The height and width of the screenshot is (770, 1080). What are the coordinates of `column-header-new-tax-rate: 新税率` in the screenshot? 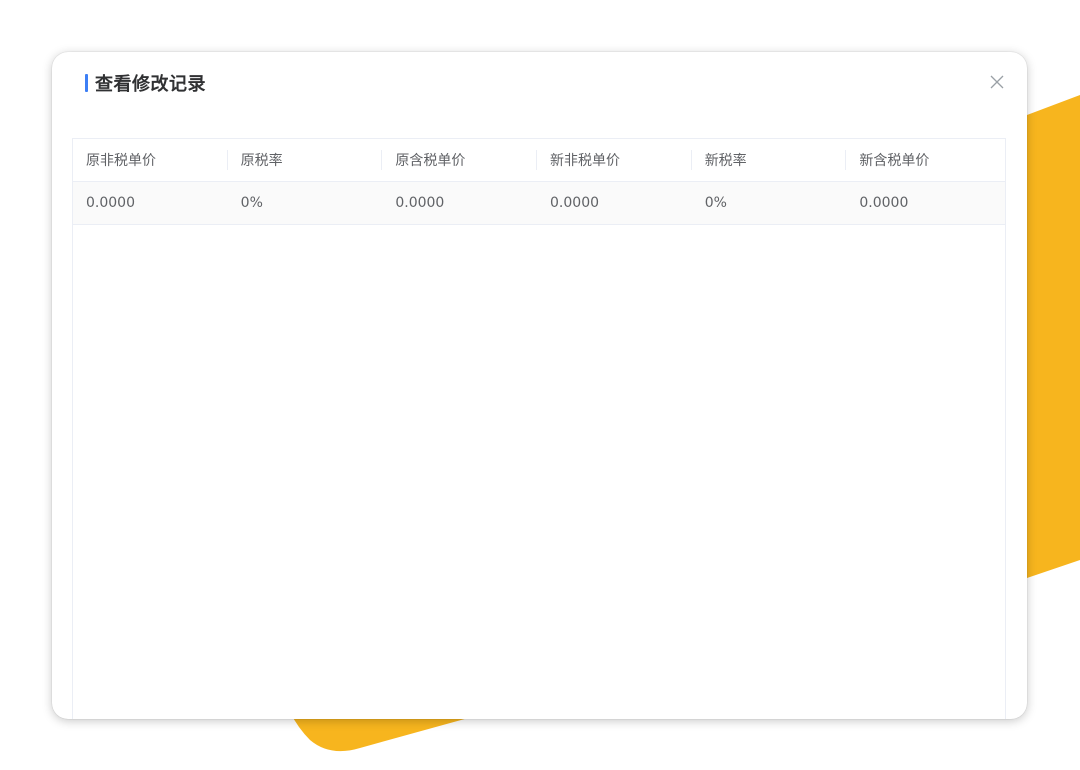 It's located at (769, 160).